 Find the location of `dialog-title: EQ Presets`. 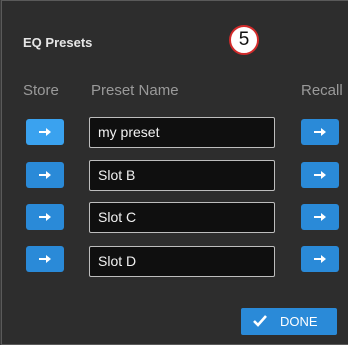

dialog-title: EQ Presets is located at coordinates (58, 42).